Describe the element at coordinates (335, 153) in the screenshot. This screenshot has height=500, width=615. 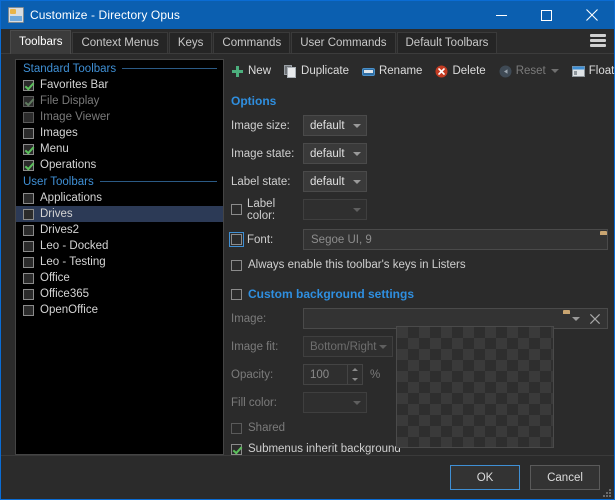
I see `image-state-select: default` at that location.